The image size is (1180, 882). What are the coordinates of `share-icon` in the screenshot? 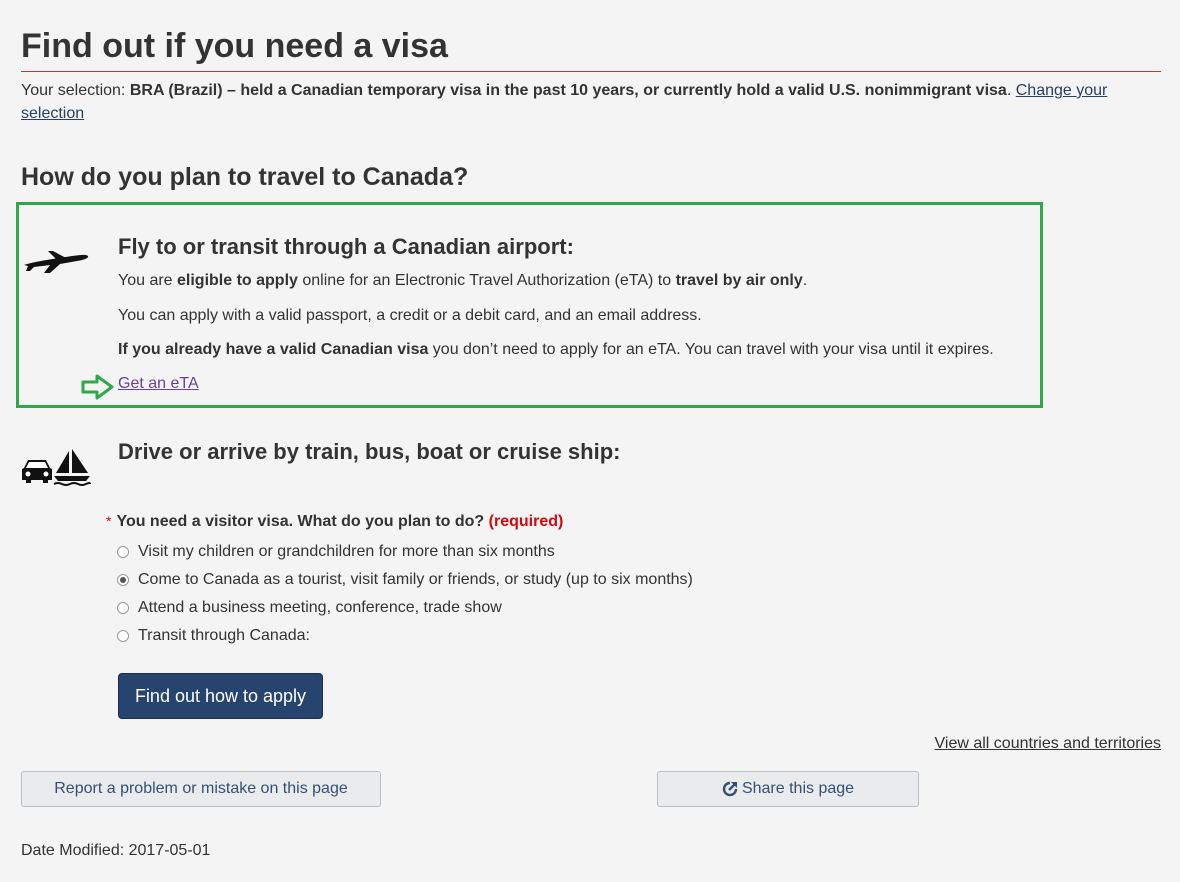 It's located at (730, 789).